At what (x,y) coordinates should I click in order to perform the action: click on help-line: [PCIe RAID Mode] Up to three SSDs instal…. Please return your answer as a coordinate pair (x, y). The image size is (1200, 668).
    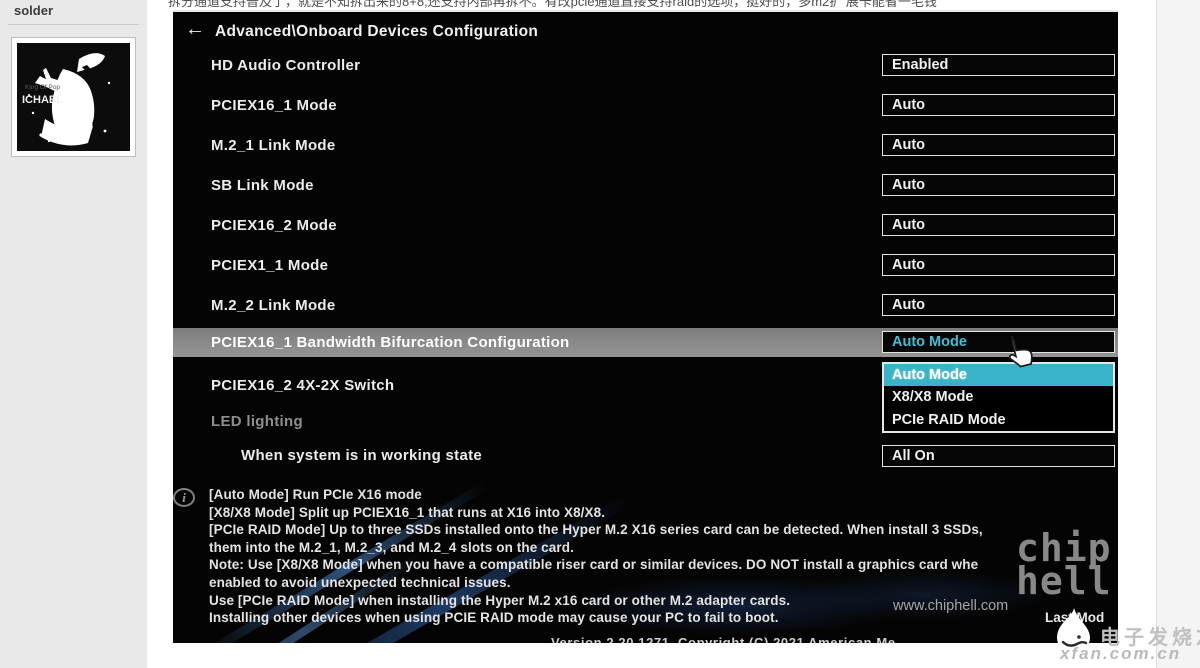
    Looking at the image, I should click on (596, 530).